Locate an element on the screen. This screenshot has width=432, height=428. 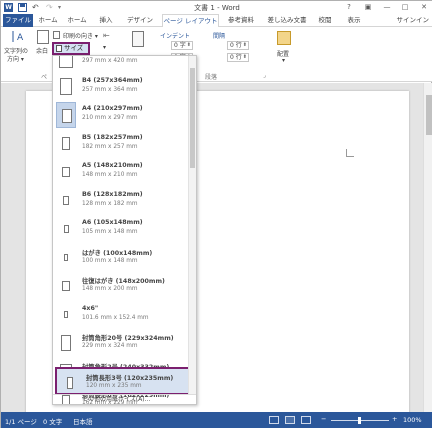
paragraph-group-label: 段落 is located at coordinates (211, 77).